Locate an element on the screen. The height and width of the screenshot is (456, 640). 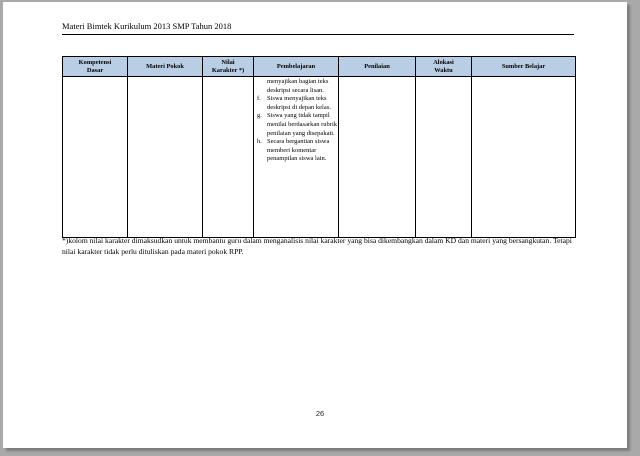
col-penilaian: Penilaian is located at coordinates (377, 66).